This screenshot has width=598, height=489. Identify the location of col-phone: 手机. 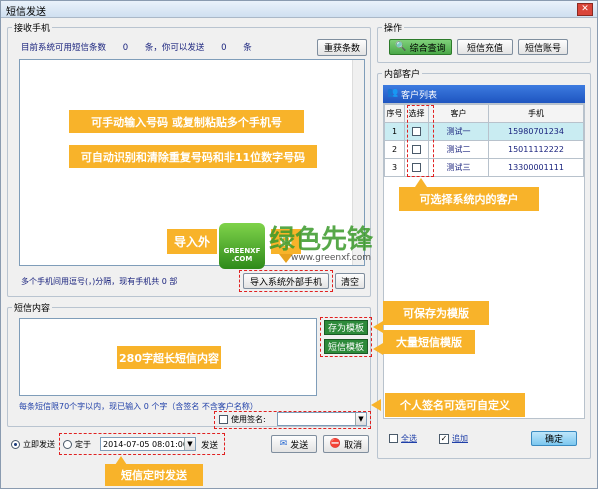
(536, 113).